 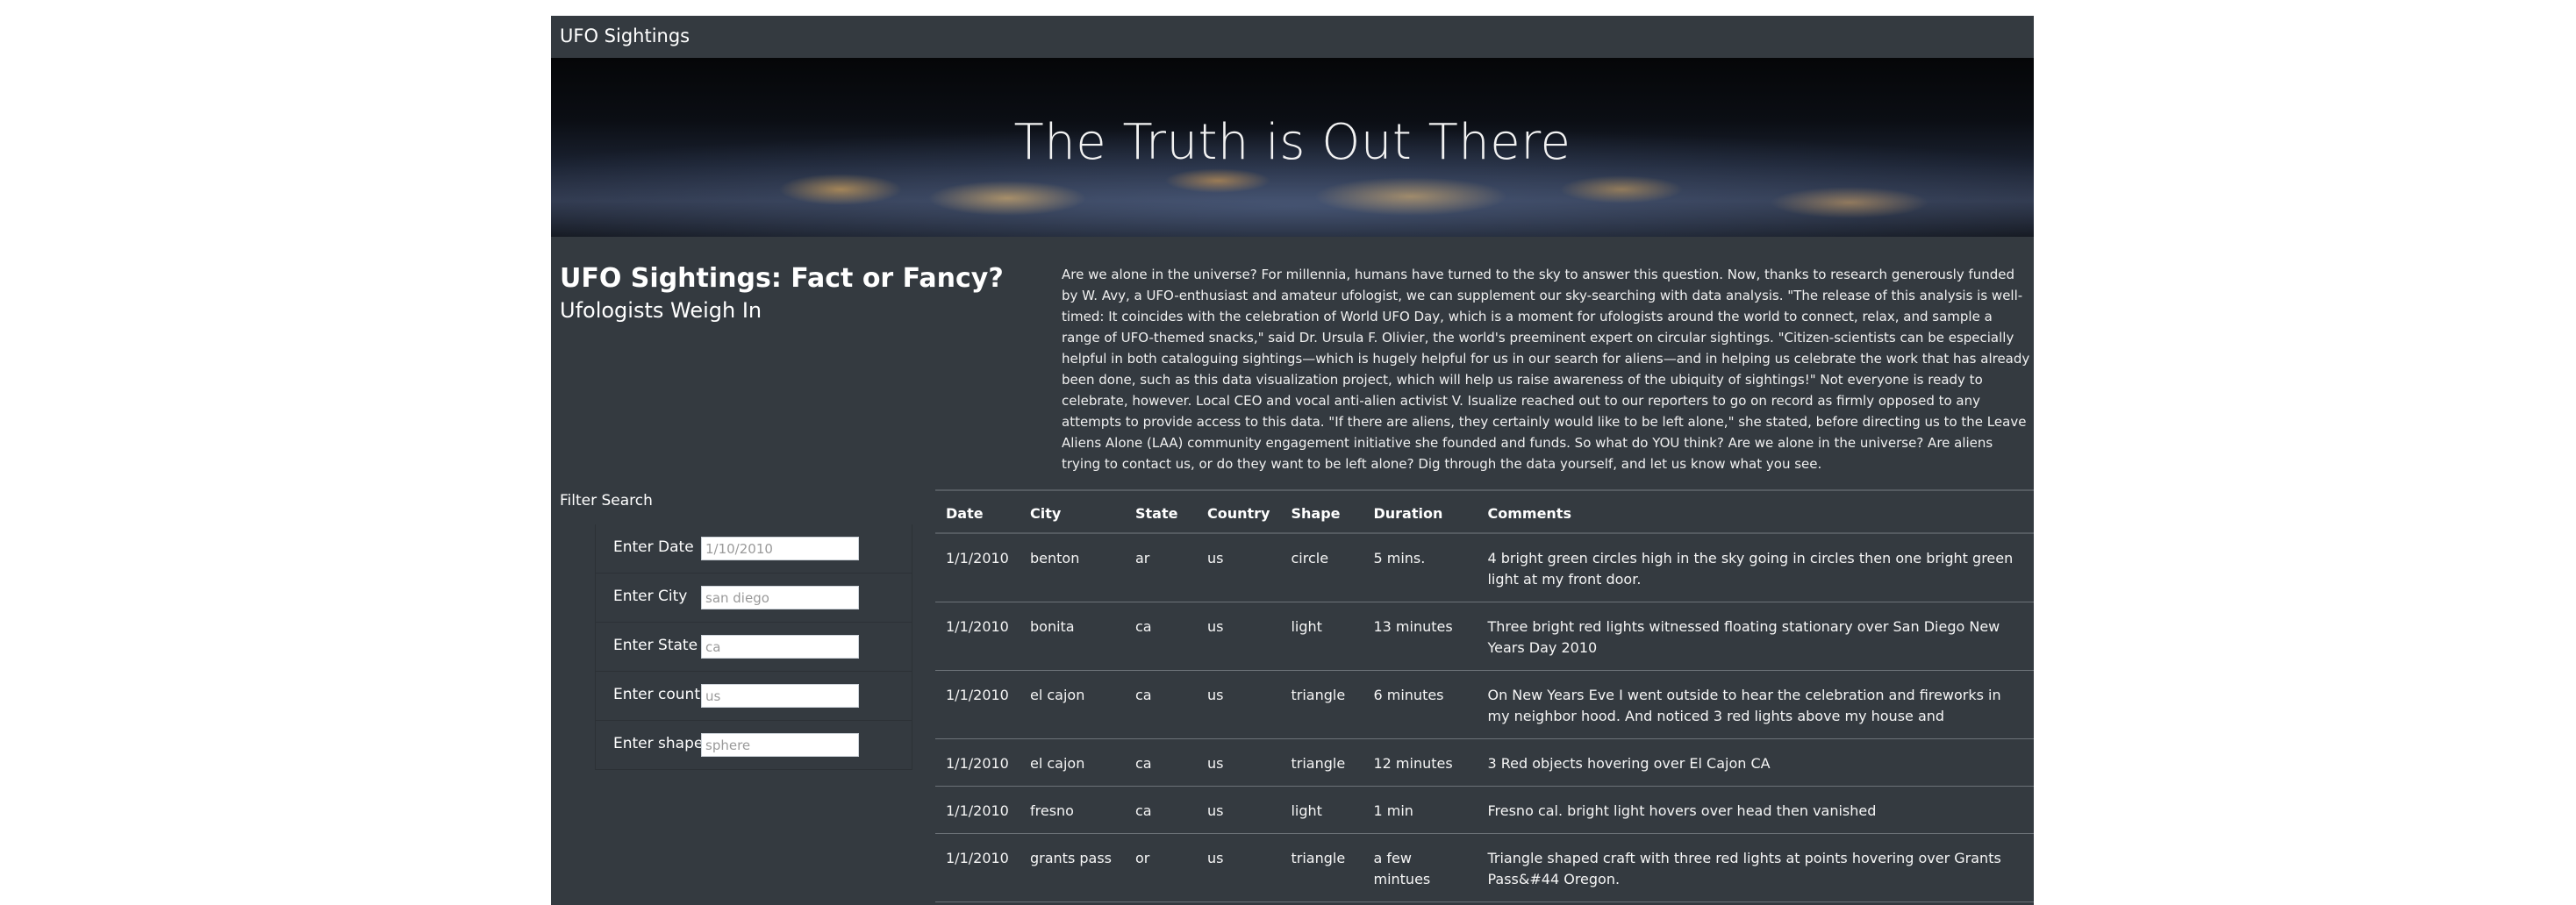 I want to click on header-date: Date, so click(x=977, y=511).